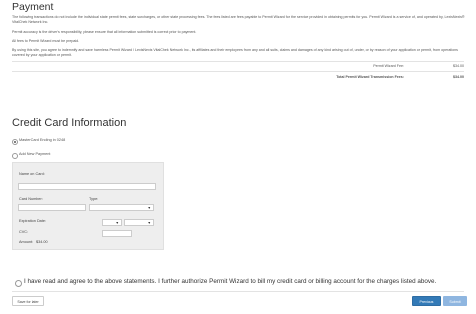 The height and width of the screenshot is (314, 476). What do you see at coordinates (42, 242) in the screenshot?
I see `amount-value: $34.00` at bounding box center [42, 242].